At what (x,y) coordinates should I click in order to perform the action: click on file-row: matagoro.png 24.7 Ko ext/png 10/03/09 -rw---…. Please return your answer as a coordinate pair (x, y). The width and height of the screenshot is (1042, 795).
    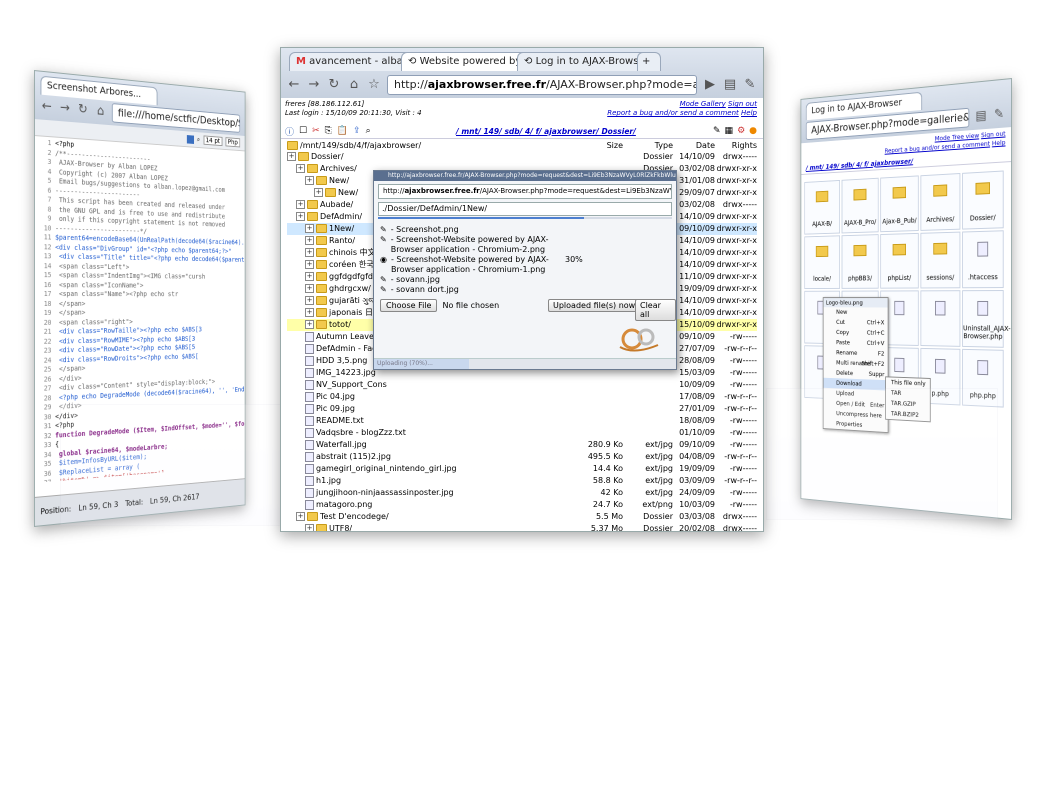
    Looking at the image, I should click on (522, 505).